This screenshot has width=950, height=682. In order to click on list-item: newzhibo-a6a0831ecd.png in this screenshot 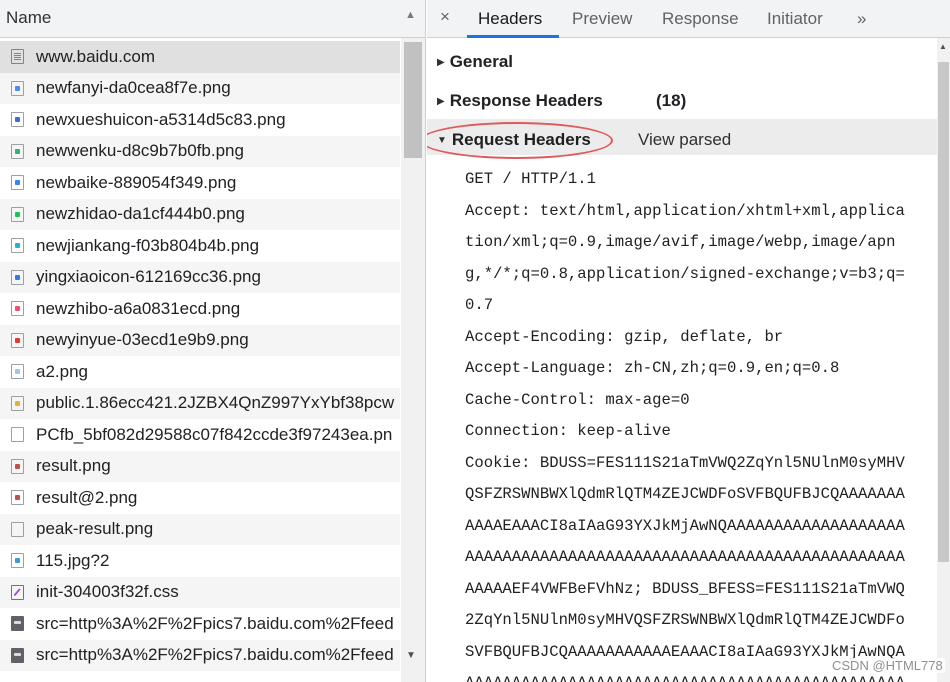, I will do `click(200, 309)`.